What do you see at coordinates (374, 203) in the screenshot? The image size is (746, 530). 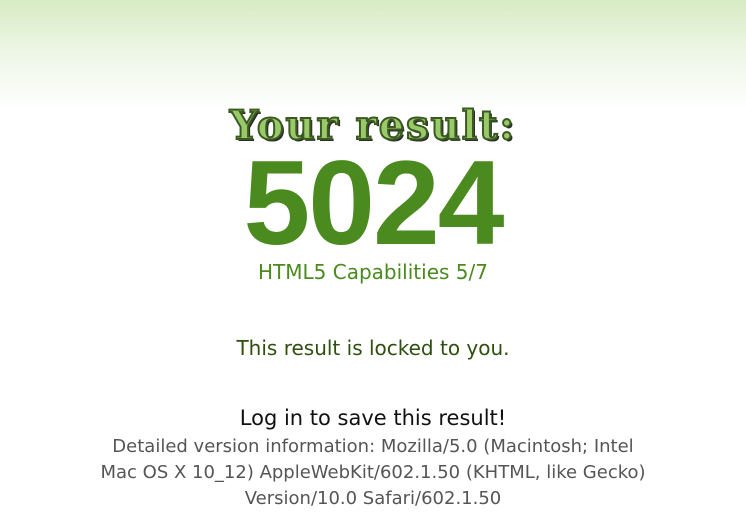 I see `result-score: 5024` at bounding box center [374, 203].